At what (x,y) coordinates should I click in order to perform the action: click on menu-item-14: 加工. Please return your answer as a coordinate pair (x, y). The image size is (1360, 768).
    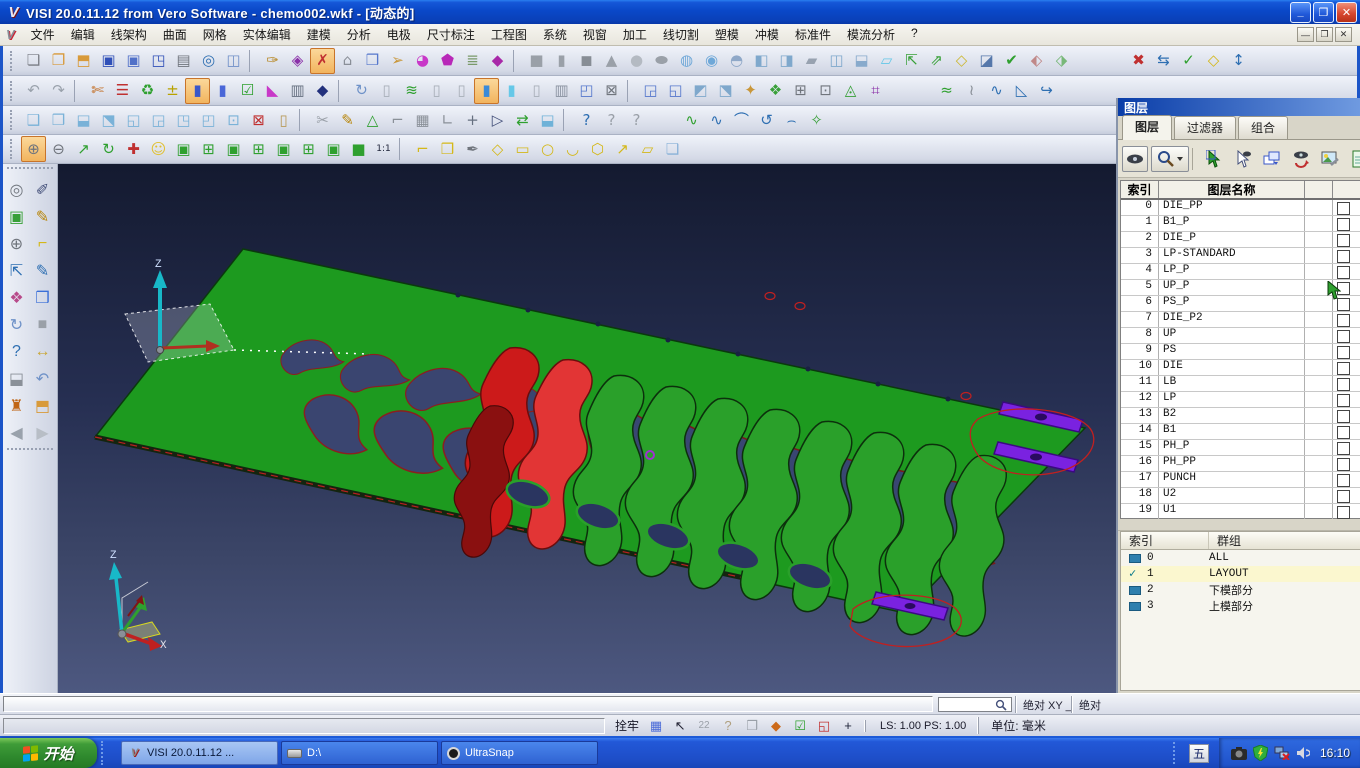
    Looking at the image, I should click on (635, 34).